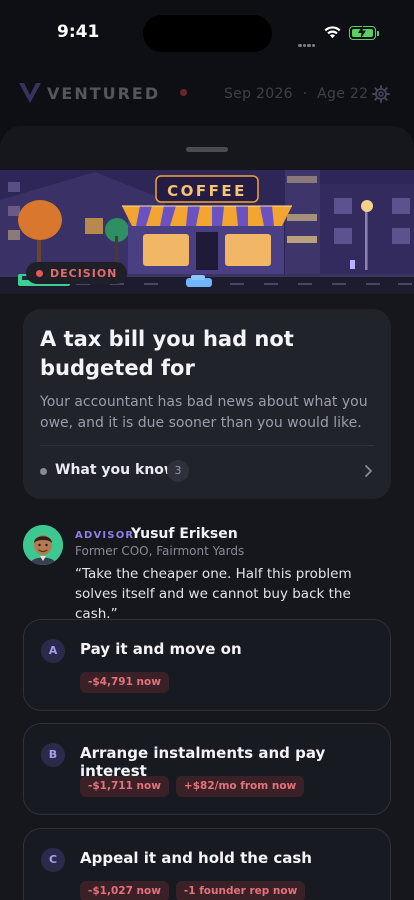 The height and width of the screenshot is (900, 414). Describe the element at coordinates (368, 471) in the screenshot. I see `chevron-right-icon` at that location.